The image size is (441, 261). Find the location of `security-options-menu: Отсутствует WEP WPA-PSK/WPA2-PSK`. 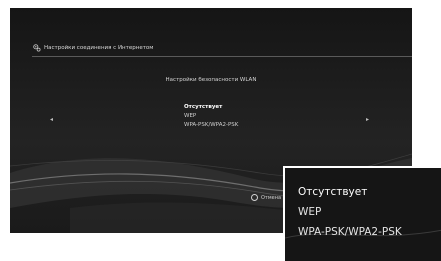

security-options-menu: Отсутствует WEP WPA-PSK/WPA2-PSK is located at coordinates (211, 116).